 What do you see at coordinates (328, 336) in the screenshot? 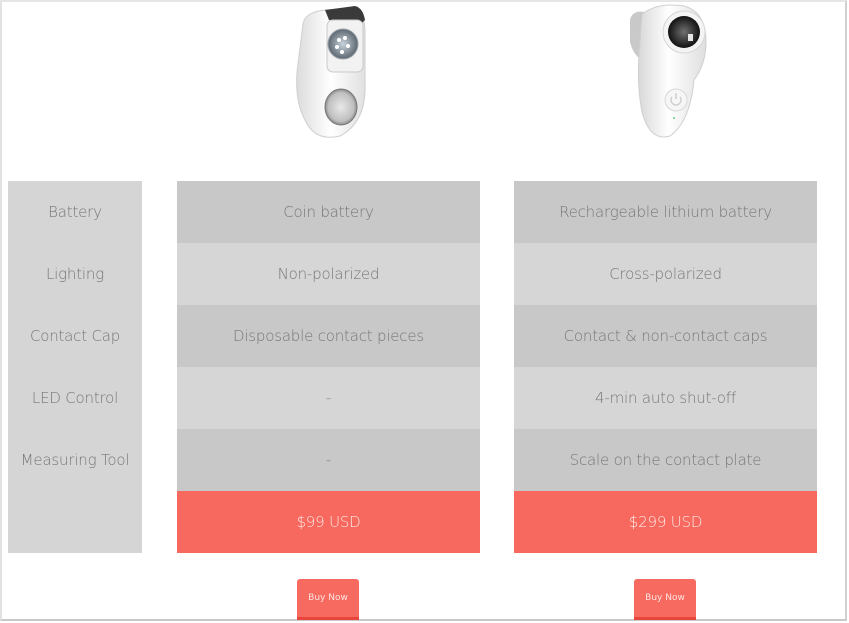
I see `plan-basic-contact-cap: Disposable contact pieces` at bounding box center [328, 336].